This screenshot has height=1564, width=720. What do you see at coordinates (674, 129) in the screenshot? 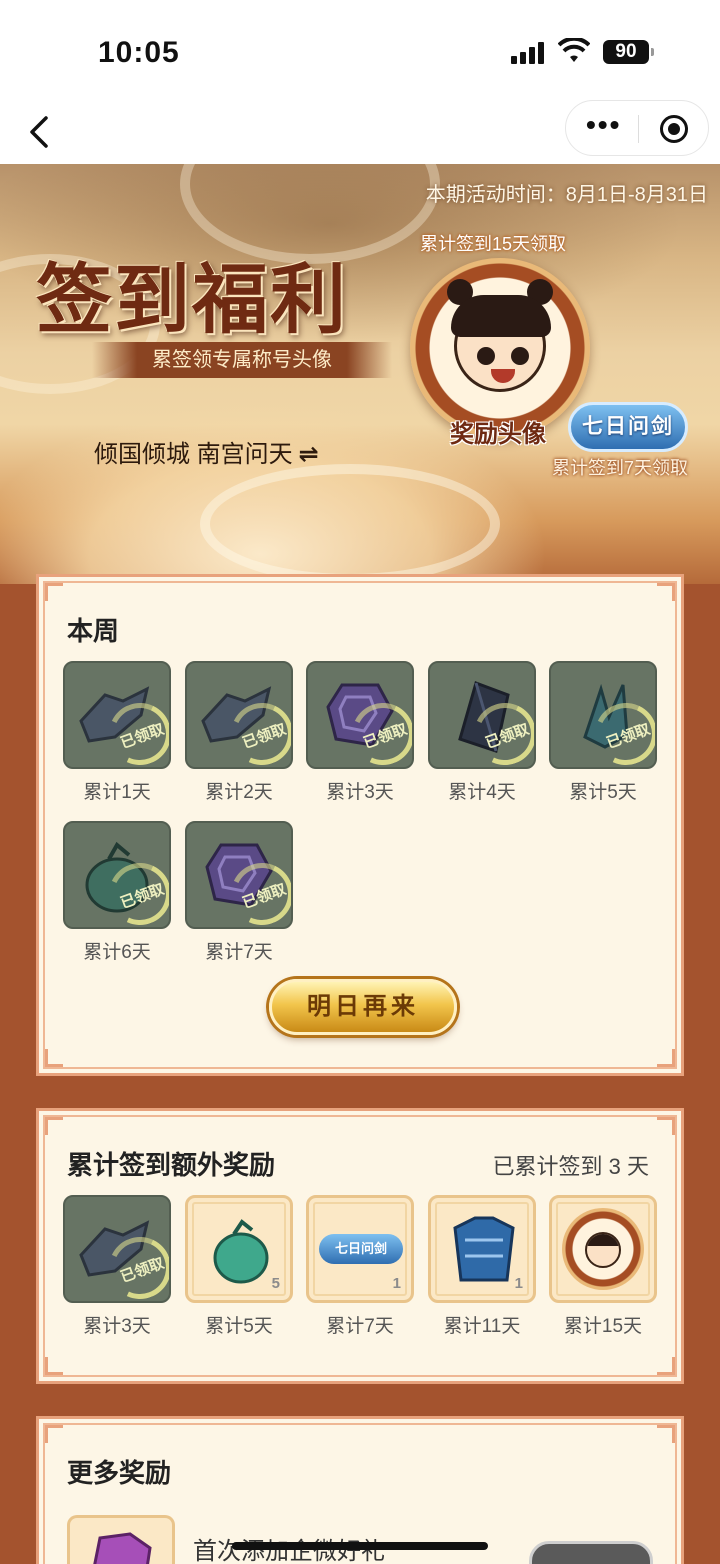
I see `target-icon` at bounding box center [674, 129].